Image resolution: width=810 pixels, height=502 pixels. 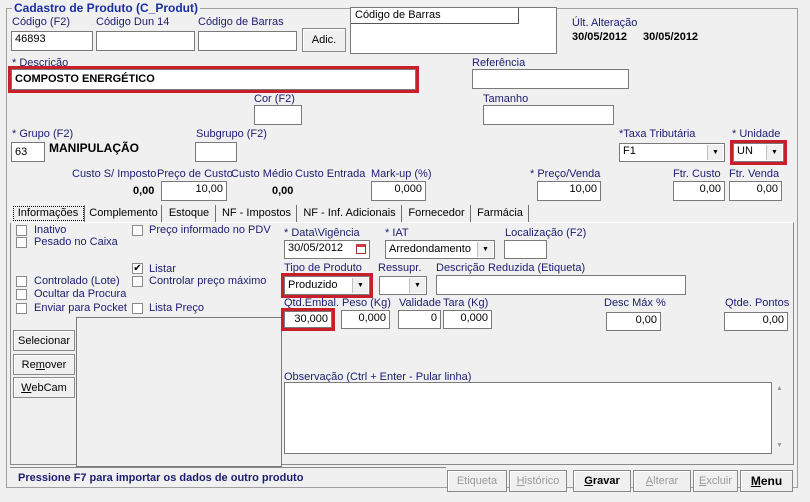 I want to click on tab-complemento: Complemento, so click(x=124, y=213).